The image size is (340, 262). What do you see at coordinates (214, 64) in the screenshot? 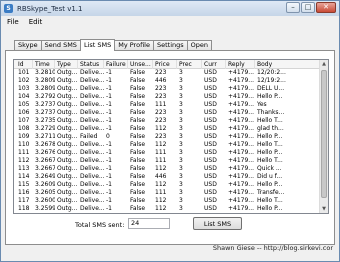
I see `column-header: Curr` at bounding box center [214, 64].